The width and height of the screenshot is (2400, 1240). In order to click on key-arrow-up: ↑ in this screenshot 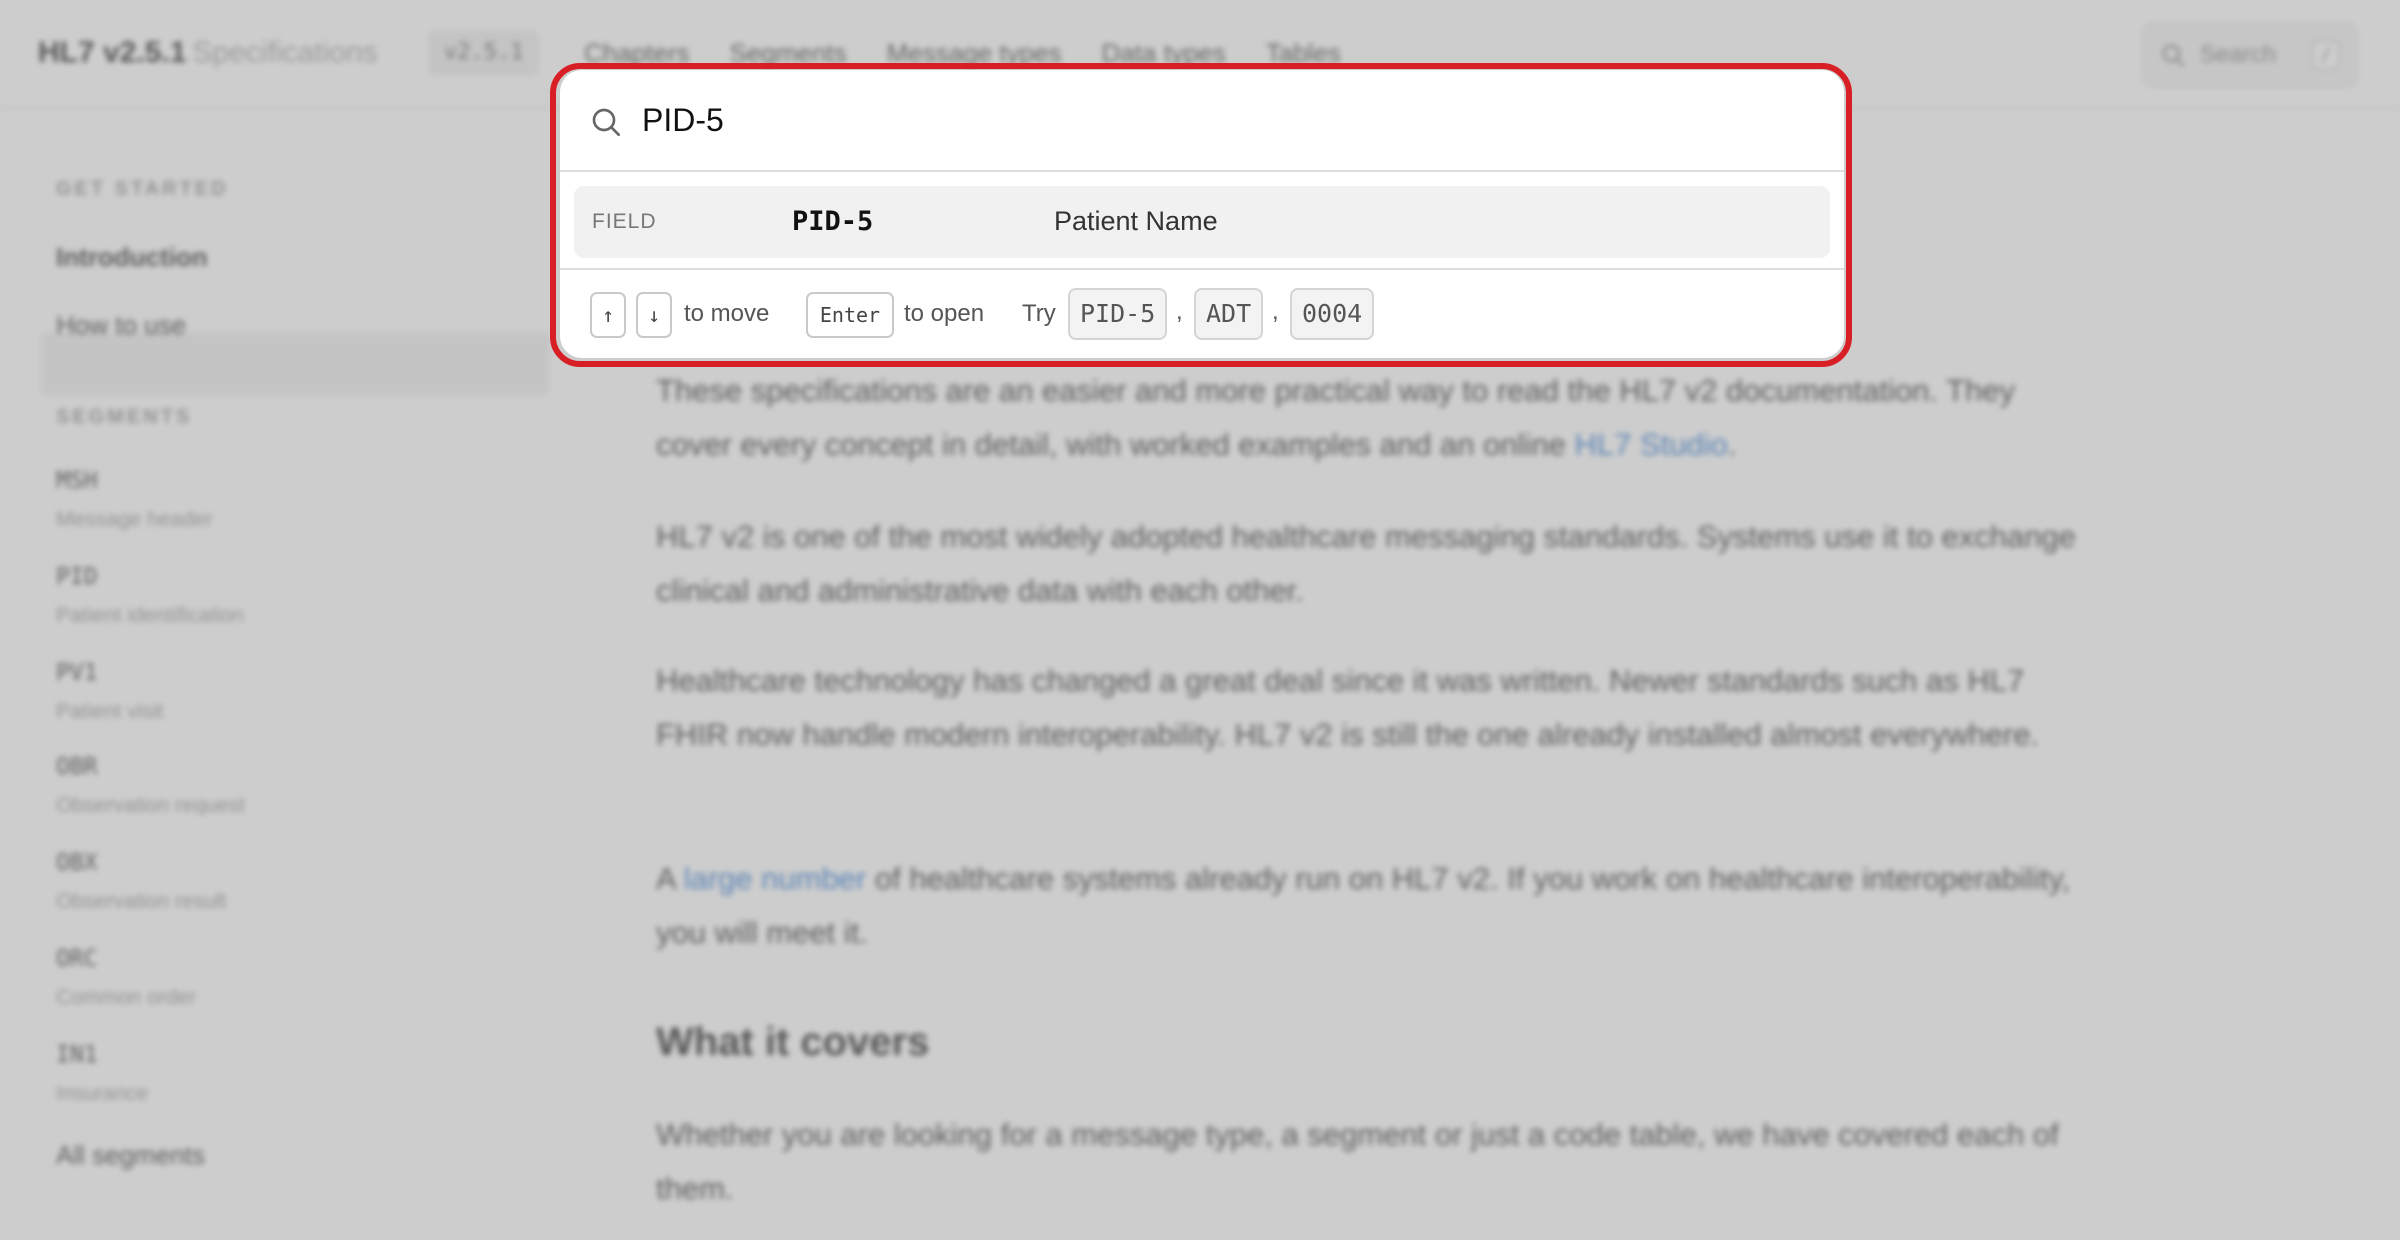, I will do `click(608, 315)`.